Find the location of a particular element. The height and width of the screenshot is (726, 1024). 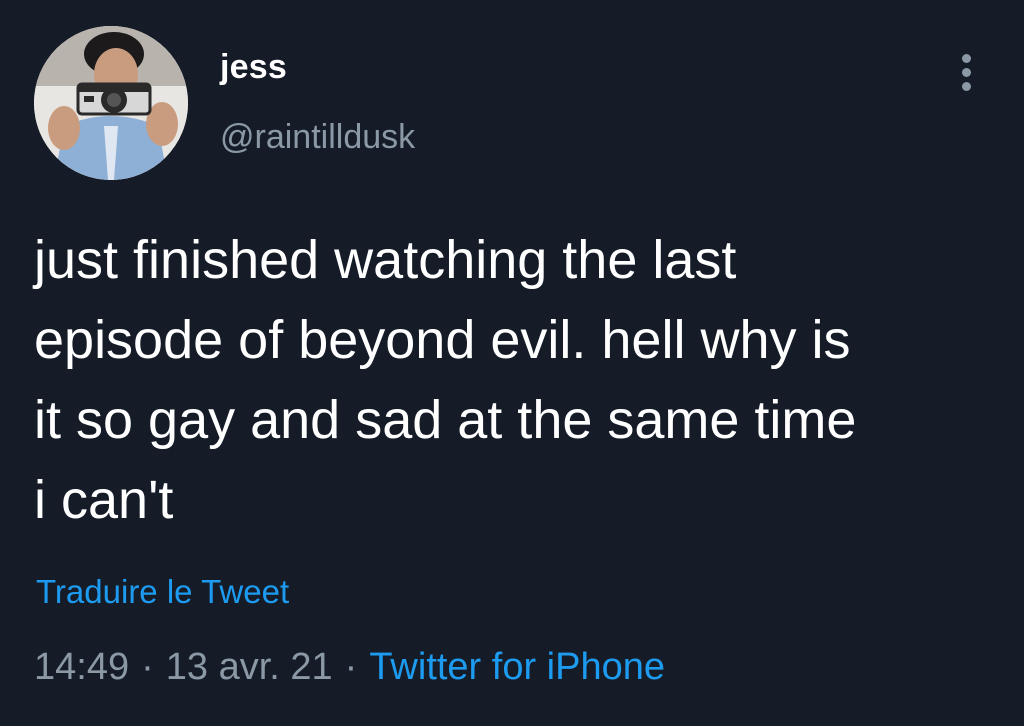

tweet-meta: 14:49 · 13 avr. 21 · Twitter for iPhone is located at coordinates (349, 667).